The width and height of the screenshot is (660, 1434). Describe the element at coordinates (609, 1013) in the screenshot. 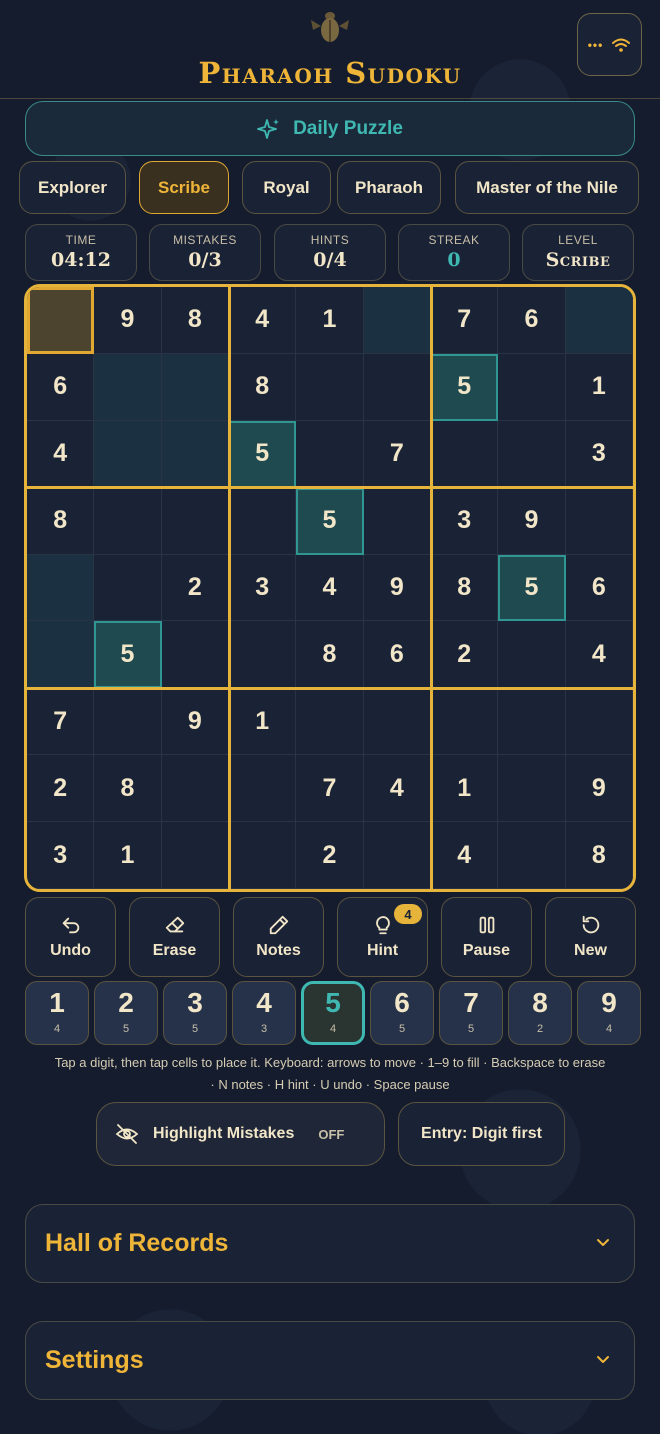

I see `digit-button-9: 94` at that location.